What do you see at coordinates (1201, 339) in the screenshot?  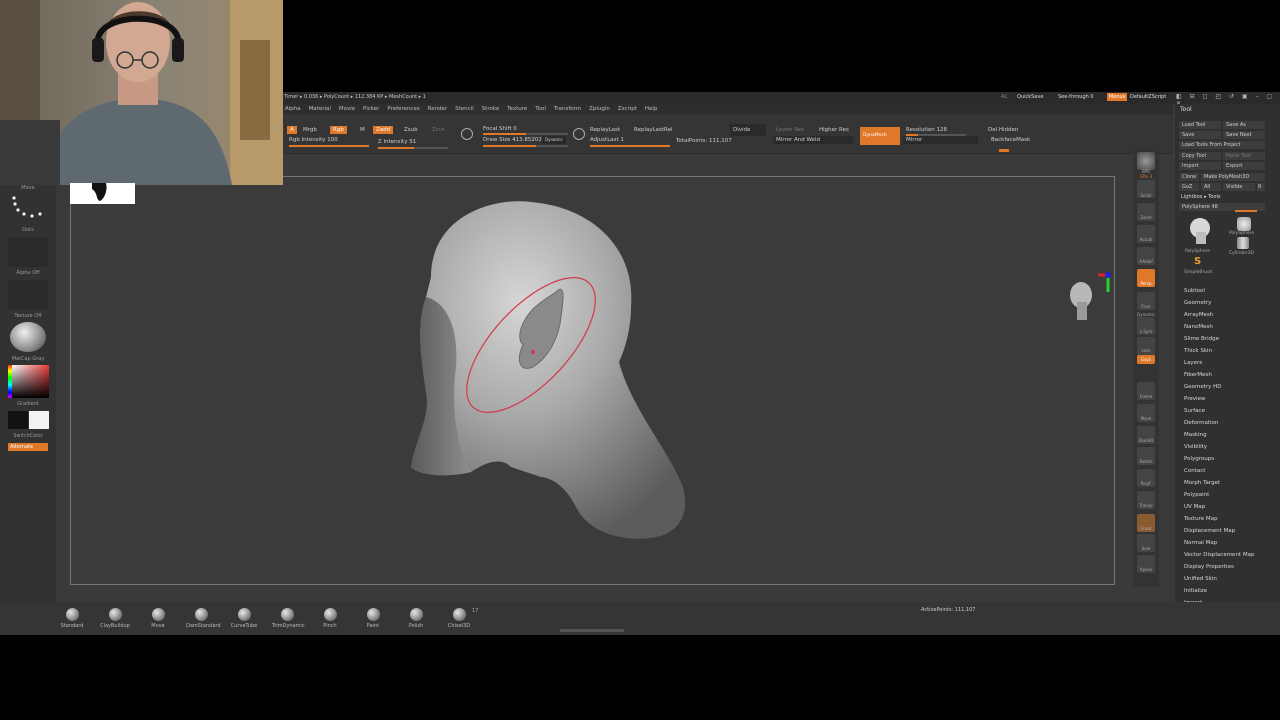 I see `tool-subpalette-item: Slime Bridge` at bounding box center [1201, 339].